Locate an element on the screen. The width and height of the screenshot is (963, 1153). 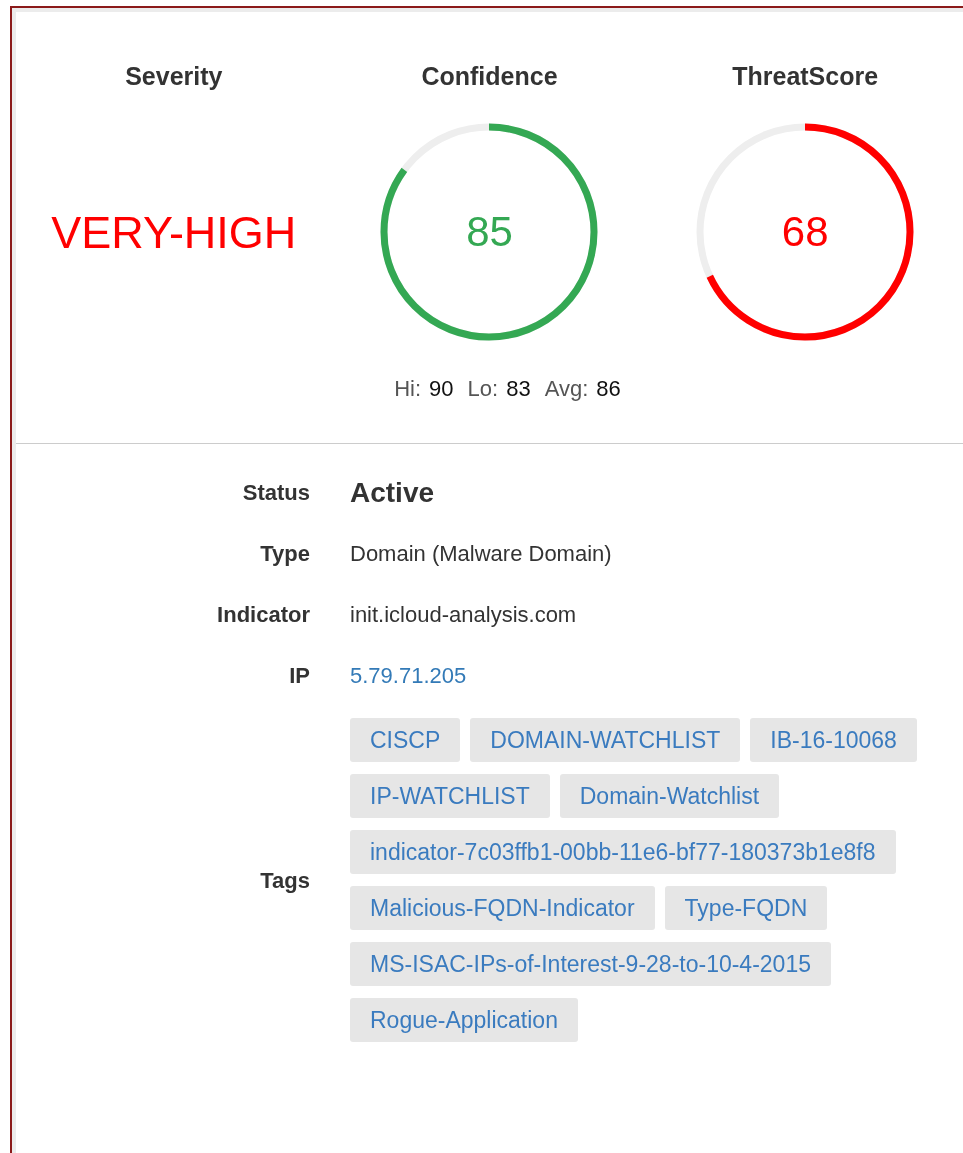
severity-value: VERY-HIGH is located at coordinates (174, 232).